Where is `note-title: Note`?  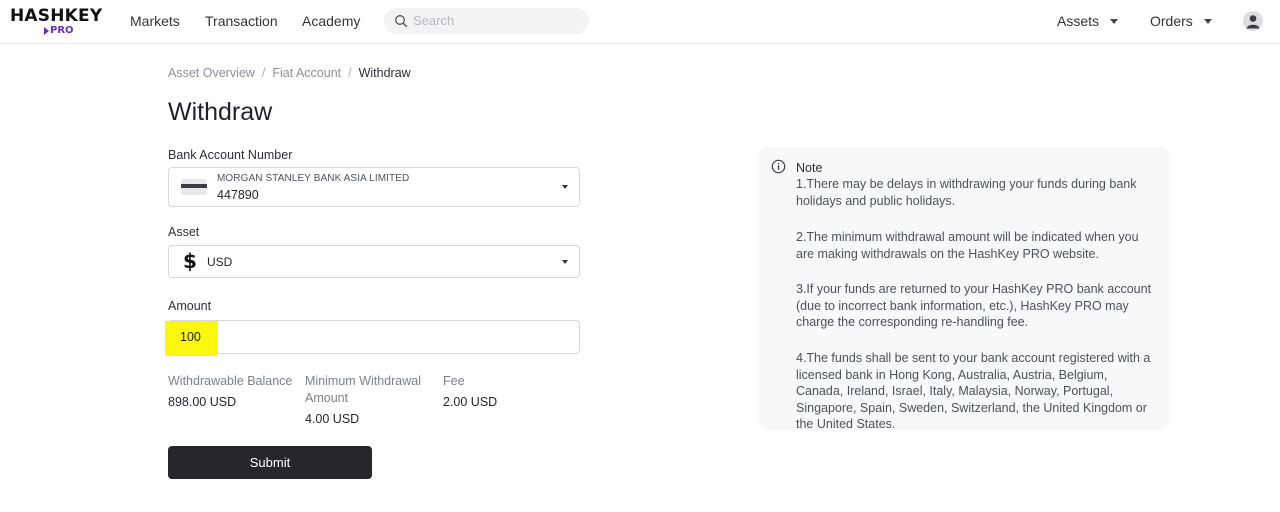
note-title: Note is located at coordinates (809, 168).